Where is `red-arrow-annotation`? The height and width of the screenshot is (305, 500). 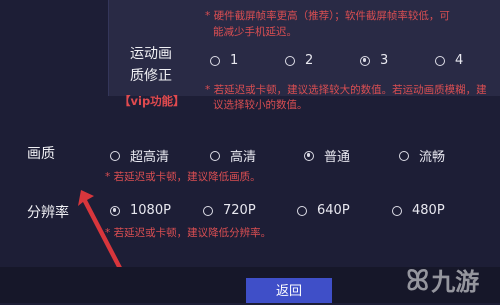
red-arrow-annotation is located at coordinates (101, 232).